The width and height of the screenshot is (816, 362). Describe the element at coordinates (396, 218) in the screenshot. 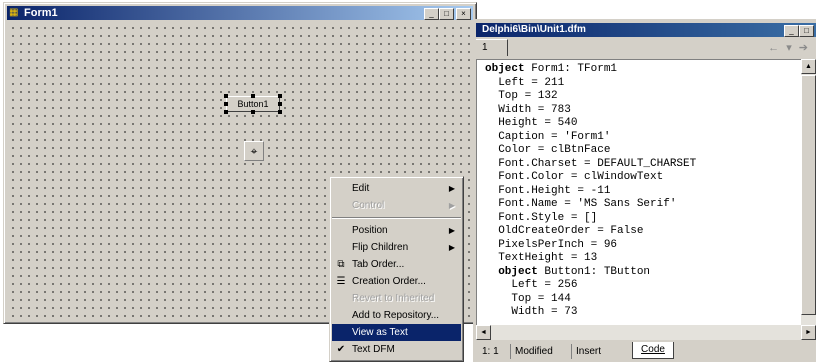

I see `menu-separator` at that location.